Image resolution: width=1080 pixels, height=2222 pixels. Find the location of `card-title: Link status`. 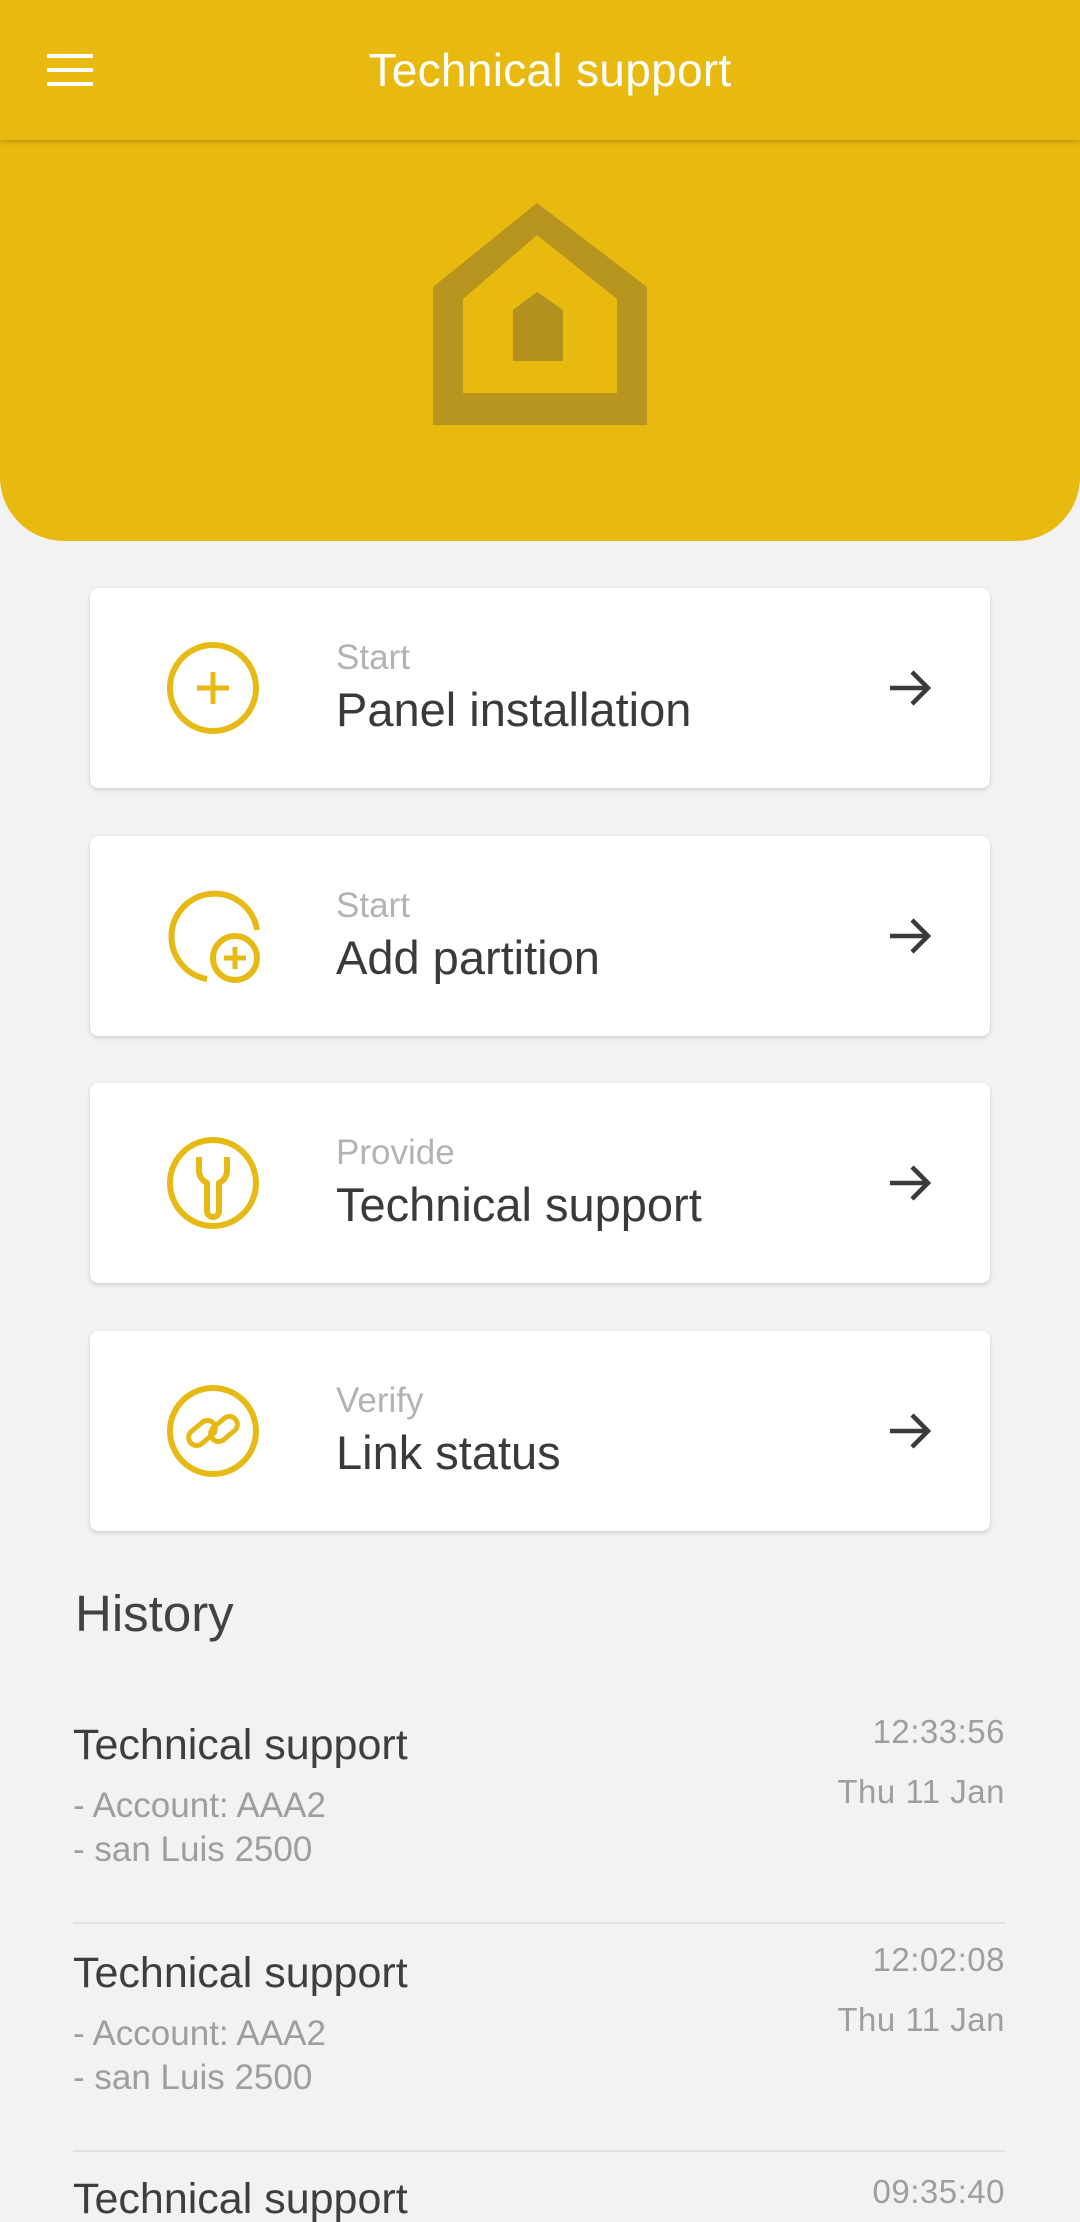

card-title: Link status is located at coordinates (448, 1452).